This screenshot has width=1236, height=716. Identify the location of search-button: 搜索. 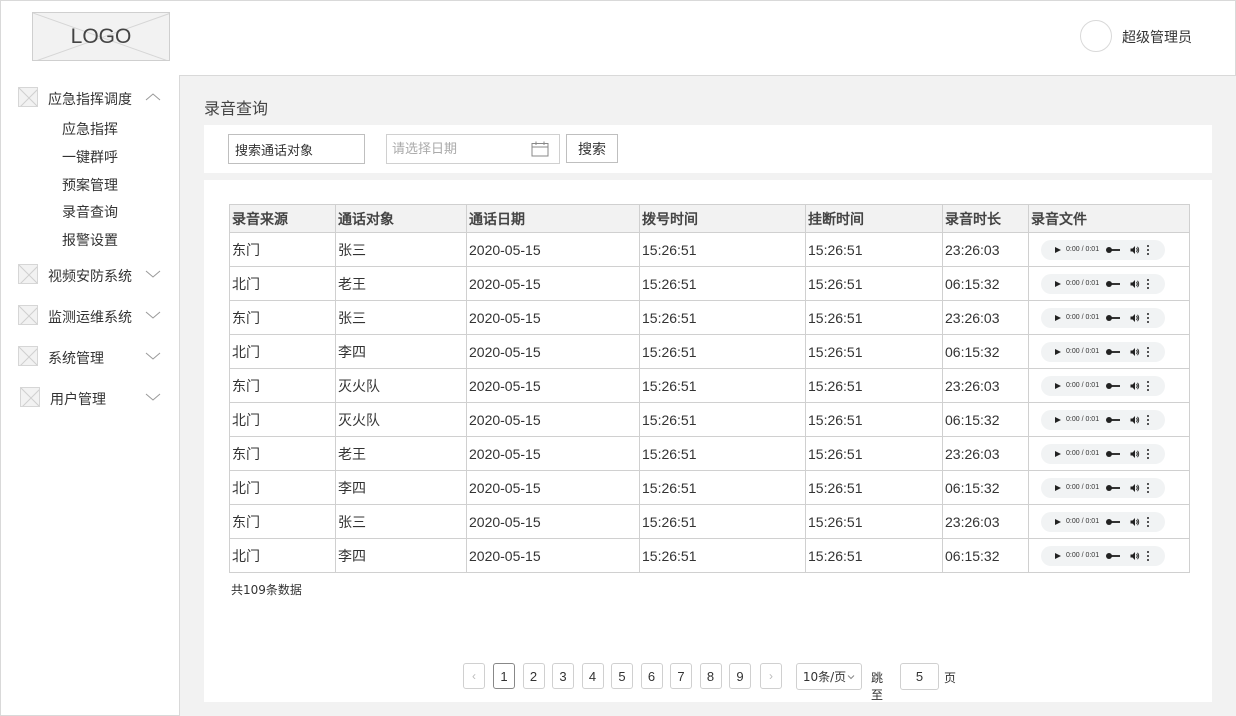
(592, 148).